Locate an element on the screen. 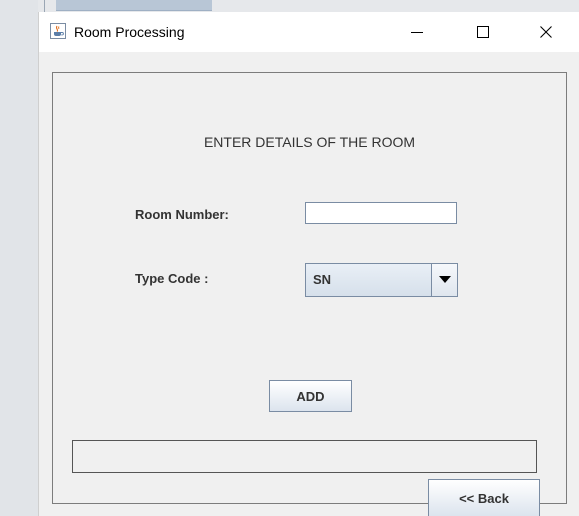  window-title: Room Processing is located at coordinates (129, 32).